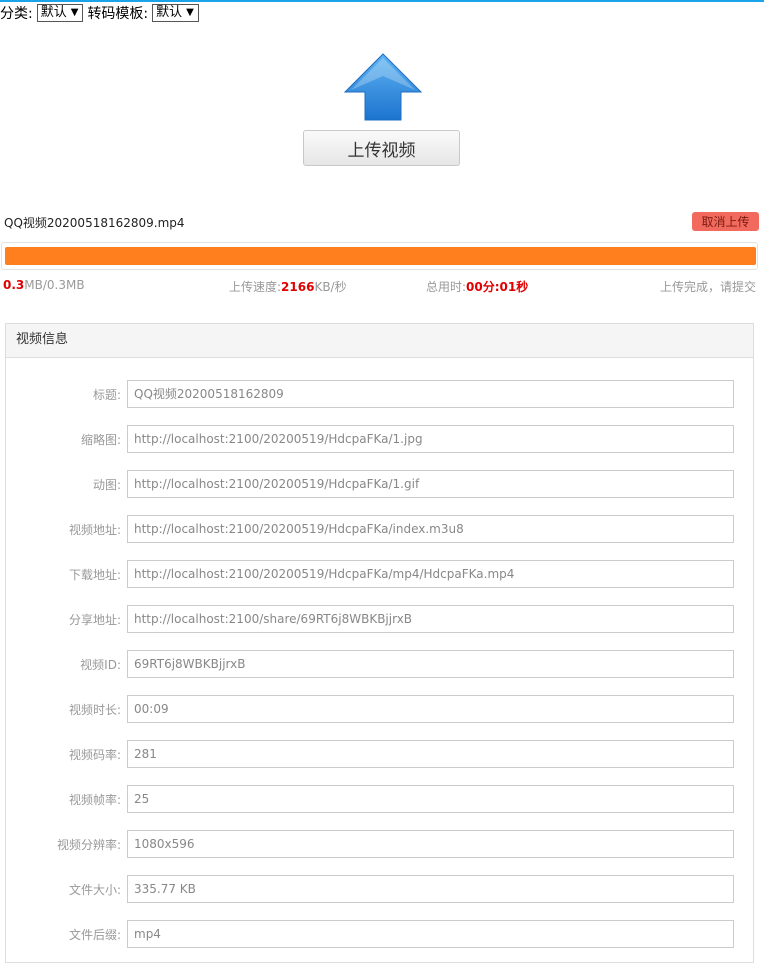 The height and width of the screenshot is (963, 764). Describe the element at coordinates (94, 620) in the screenshot. I see `info-field-label: 分享地址:` at that location.